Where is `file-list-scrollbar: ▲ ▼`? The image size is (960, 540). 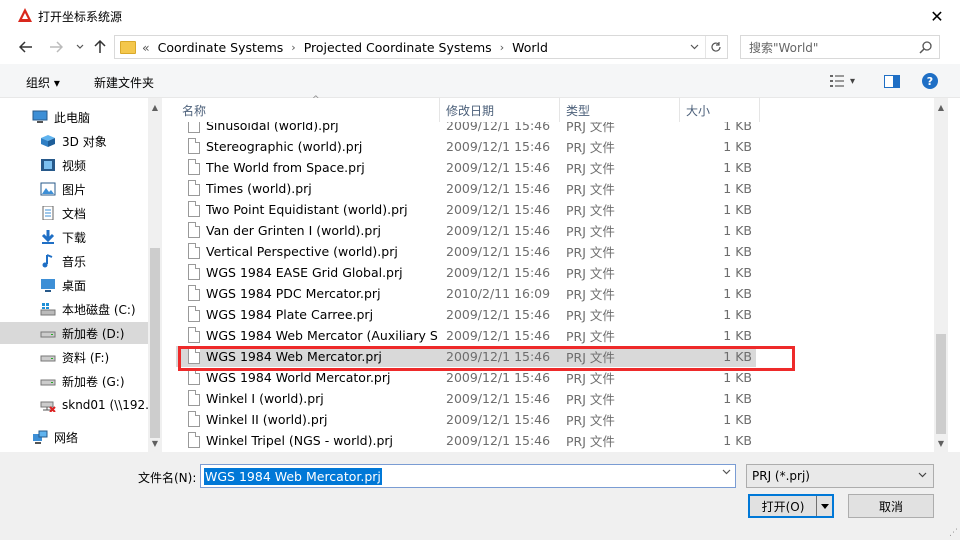 file-list-scrollbar: ▲ ▼ is located at coordinates (941, 275).